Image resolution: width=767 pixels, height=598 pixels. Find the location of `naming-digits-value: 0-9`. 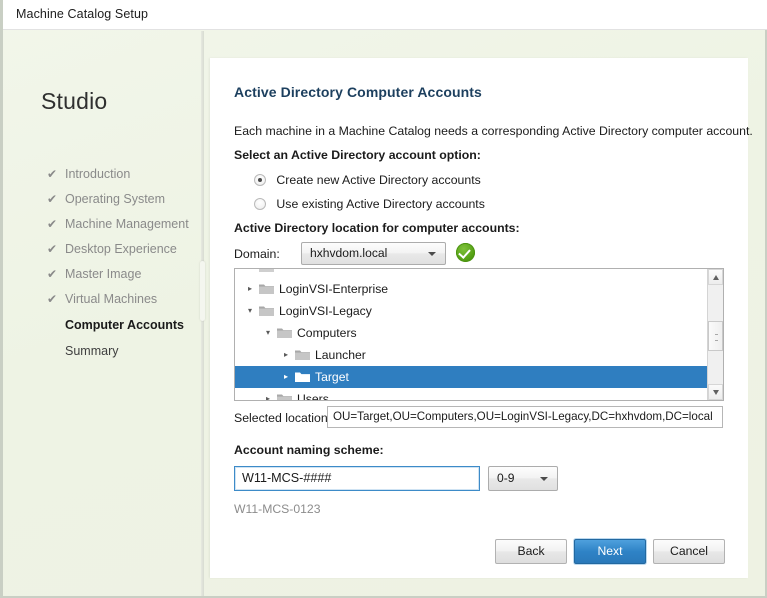

naming-digits-value: 0-9 is located at coordinates (506, 478).